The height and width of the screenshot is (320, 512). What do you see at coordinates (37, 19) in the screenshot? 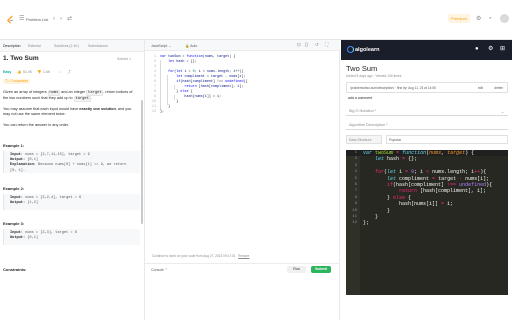
I see `problem-list-link: Problem List` at bounding box center [37, 19].